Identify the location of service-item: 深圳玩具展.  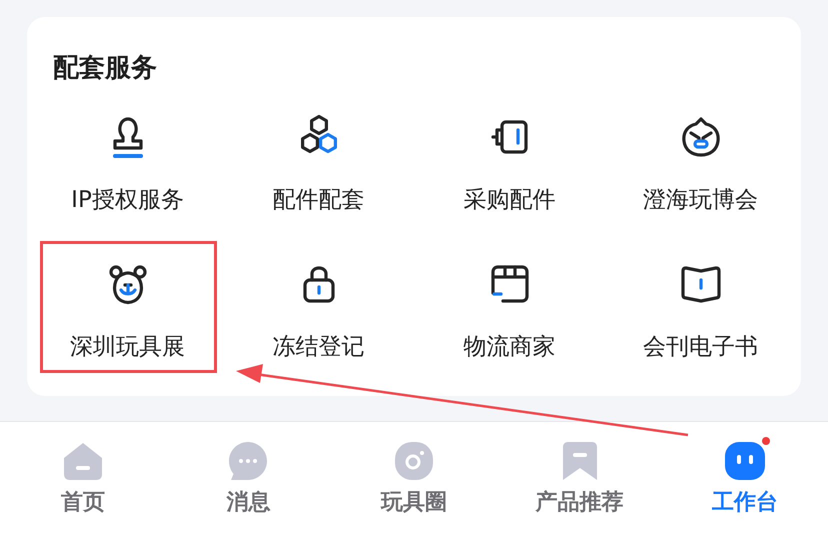
(127, 311).